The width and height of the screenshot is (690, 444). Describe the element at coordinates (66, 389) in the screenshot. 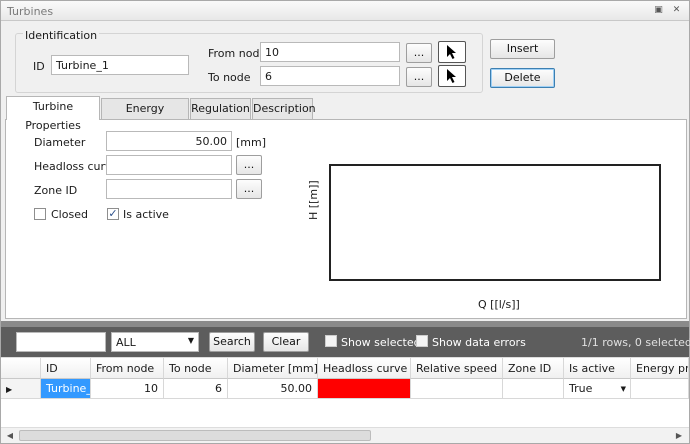

I see `table-cell-id: Turbine_1` at that location.